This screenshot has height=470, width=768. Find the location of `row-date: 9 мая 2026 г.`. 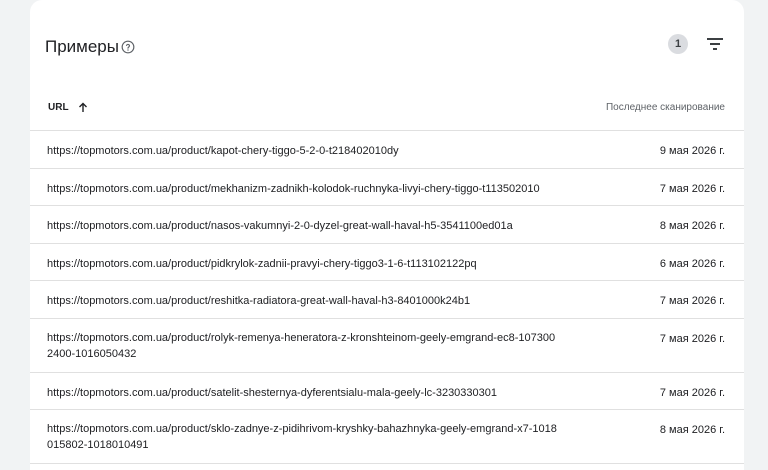

row-date: 9 мая 2026 г. is located at coordinates (692, 151).